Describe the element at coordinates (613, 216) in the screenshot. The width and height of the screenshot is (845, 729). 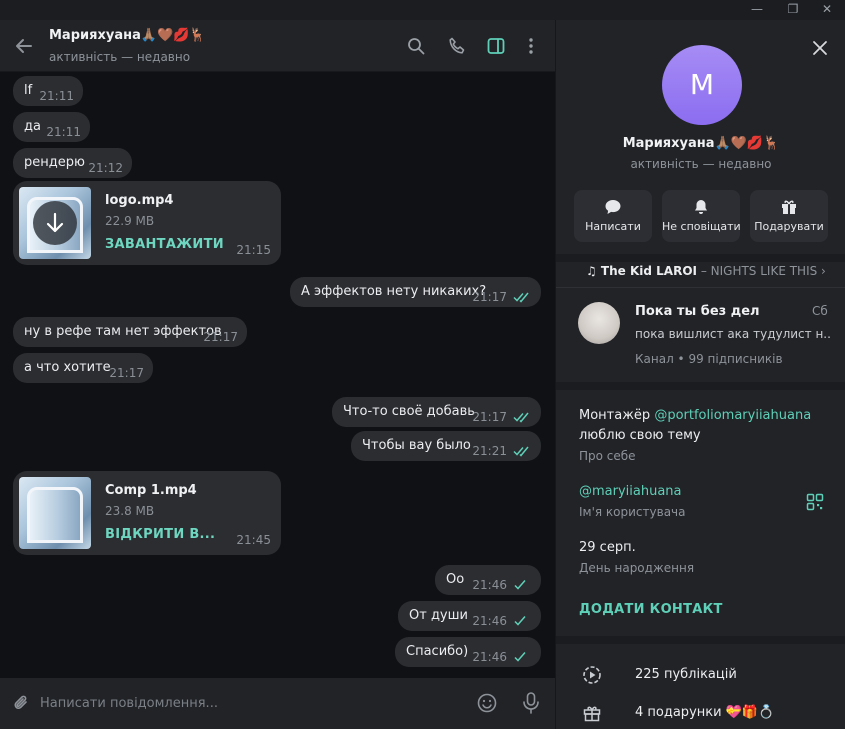
I see `message-button: Написати` at that location.